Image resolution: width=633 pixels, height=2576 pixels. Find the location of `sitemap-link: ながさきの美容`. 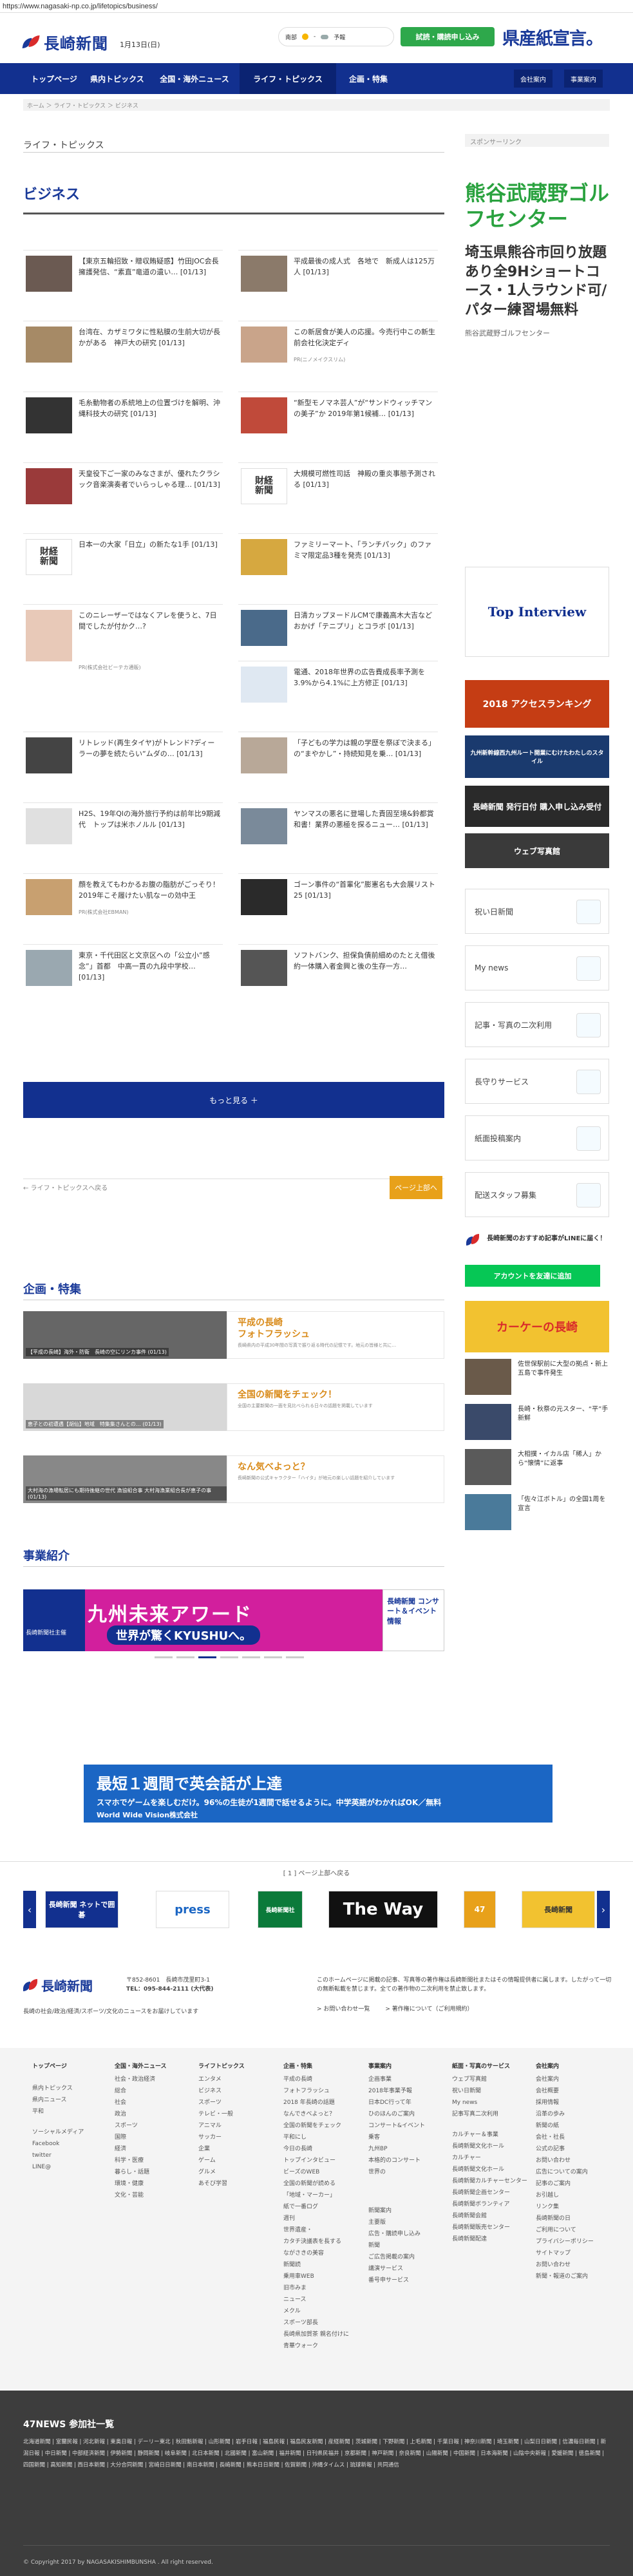

sitemap-link: ながさきの美容 is located at coordinates (316, 2253).